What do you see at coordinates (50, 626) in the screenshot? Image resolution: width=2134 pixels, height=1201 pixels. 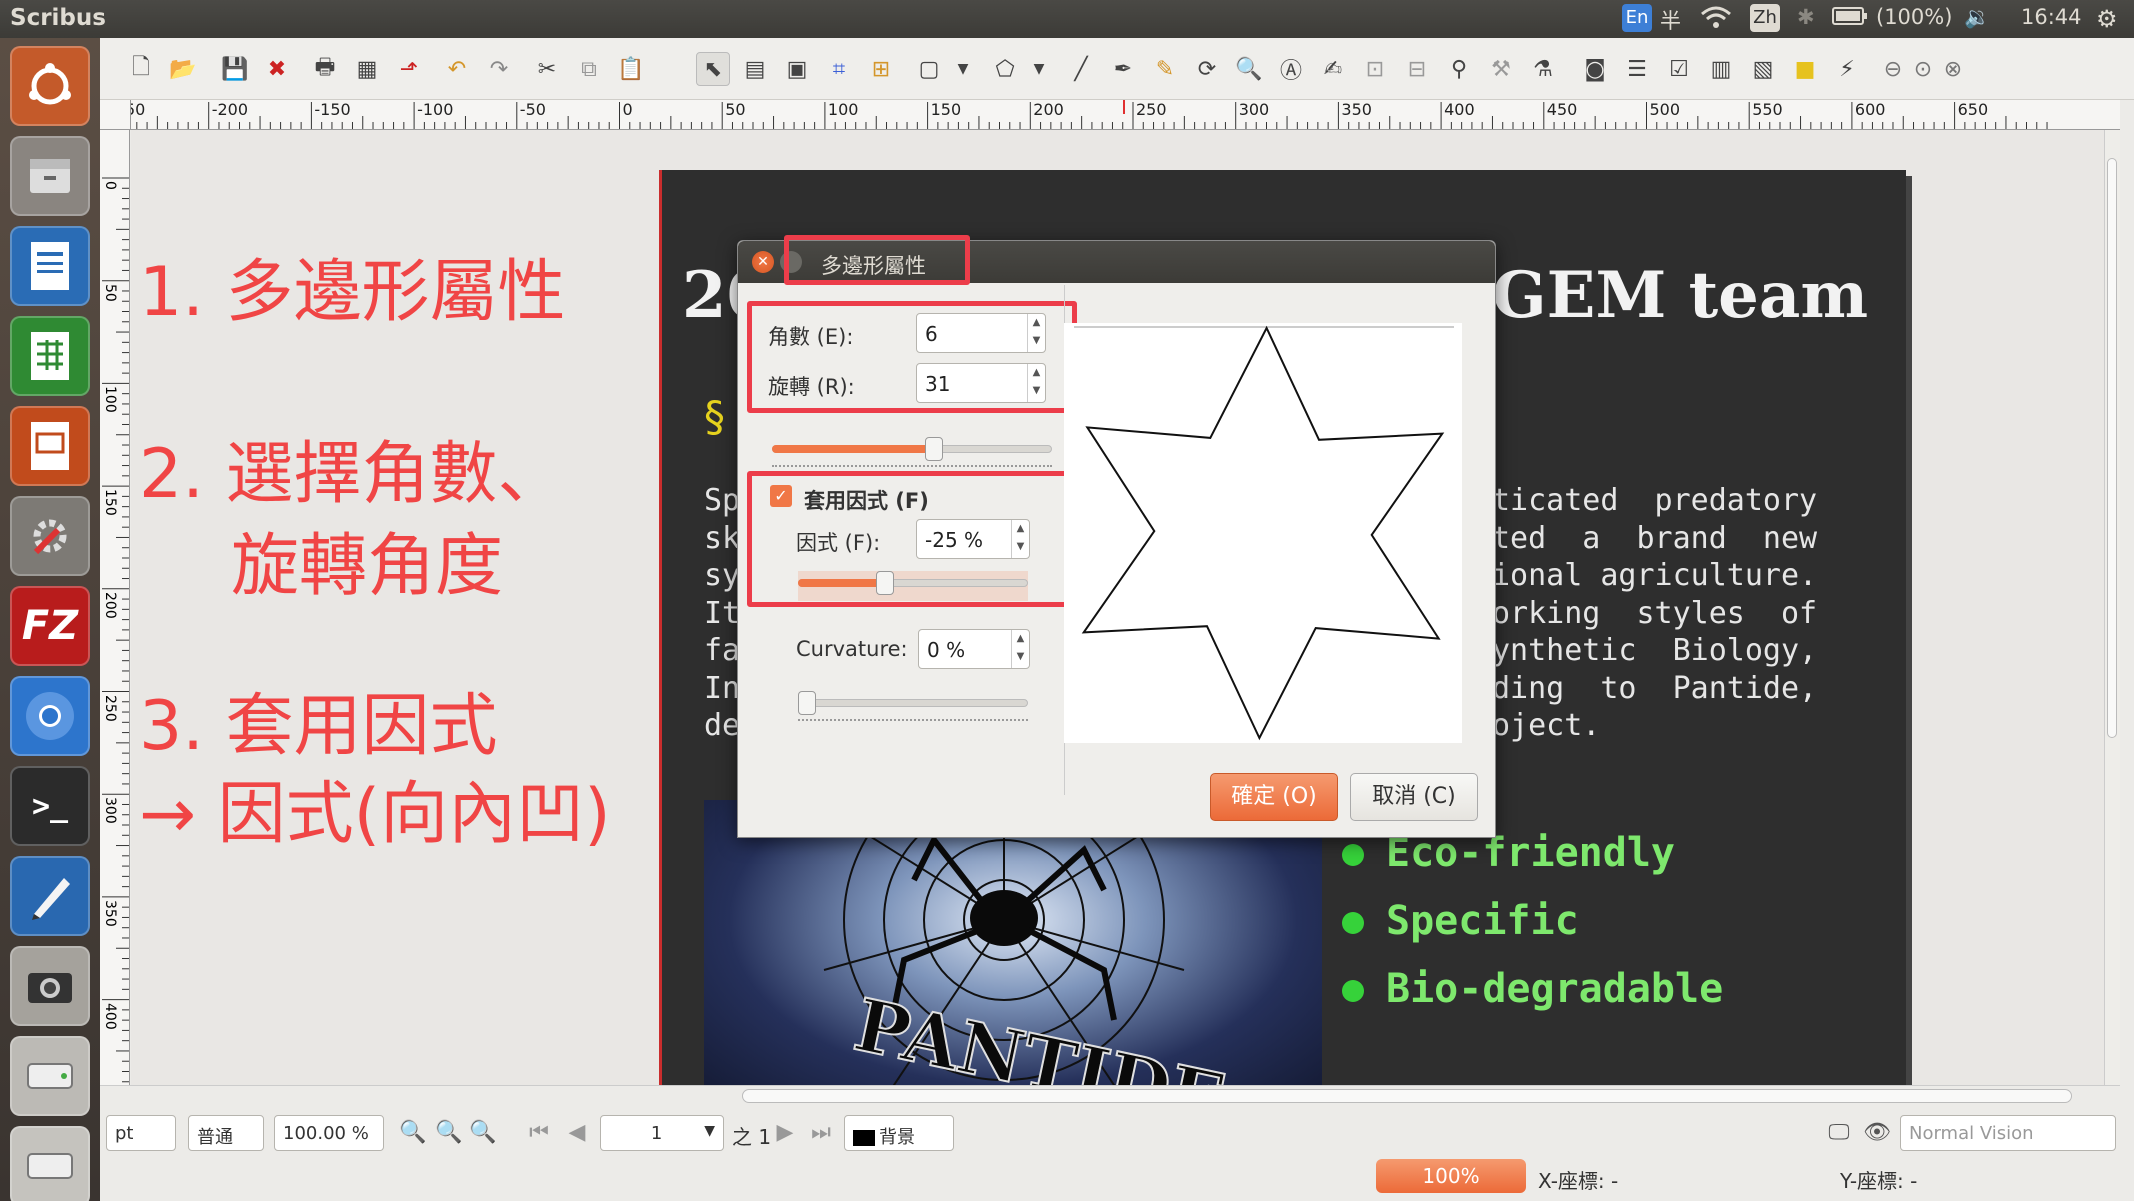 I see `filezilla-icon: FZ` at bounding box center [50, 626].